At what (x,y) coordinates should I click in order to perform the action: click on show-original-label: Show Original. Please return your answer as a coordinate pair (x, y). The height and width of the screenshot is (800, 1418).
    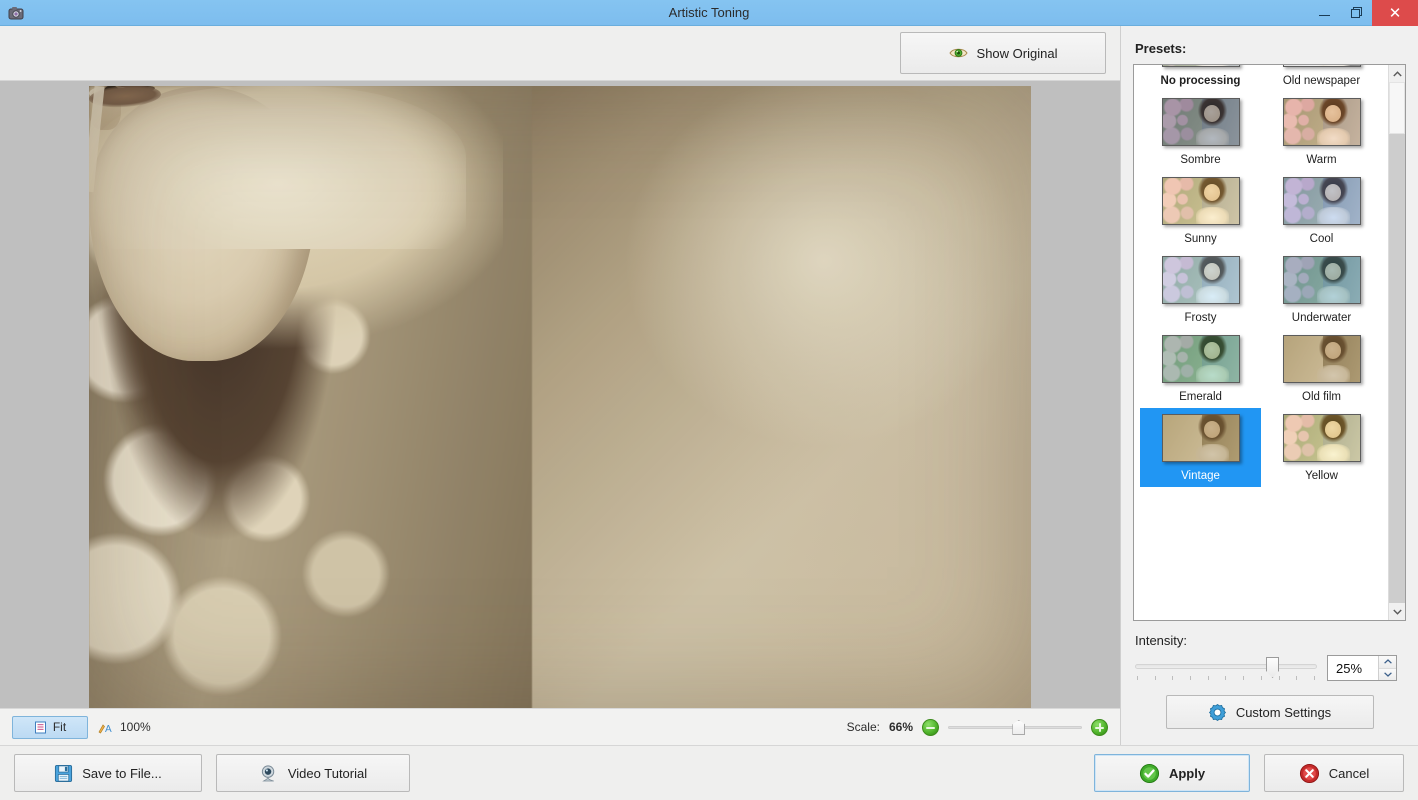
    Looking at the image, I should click on (1017, 53).